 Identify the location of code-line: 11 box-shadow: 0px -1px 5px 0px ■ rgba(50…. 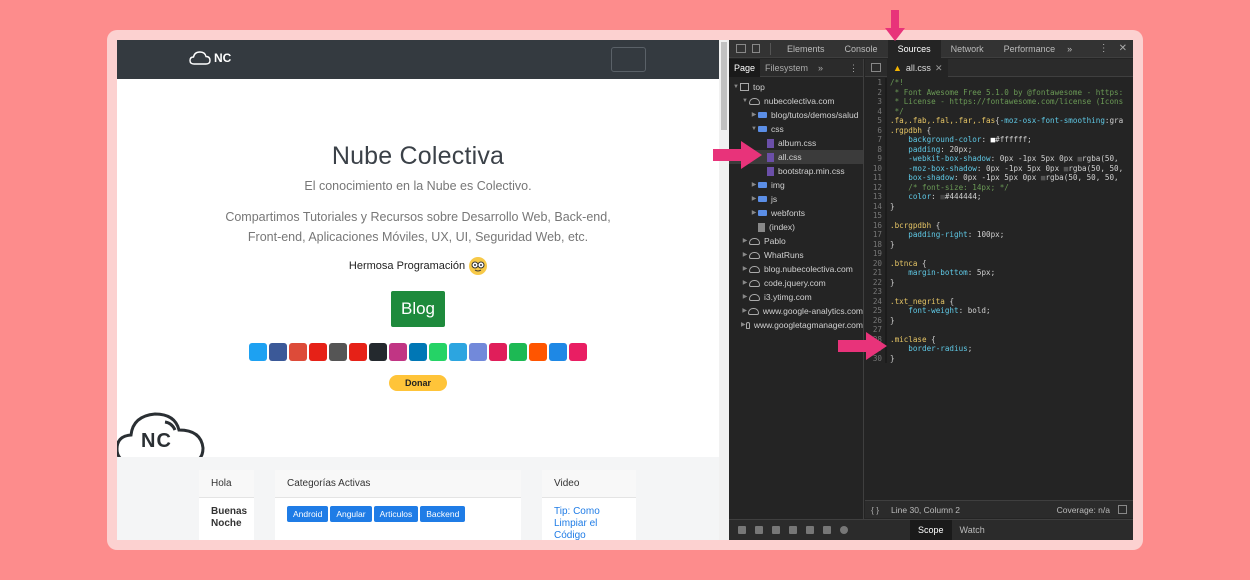
(999, 178).